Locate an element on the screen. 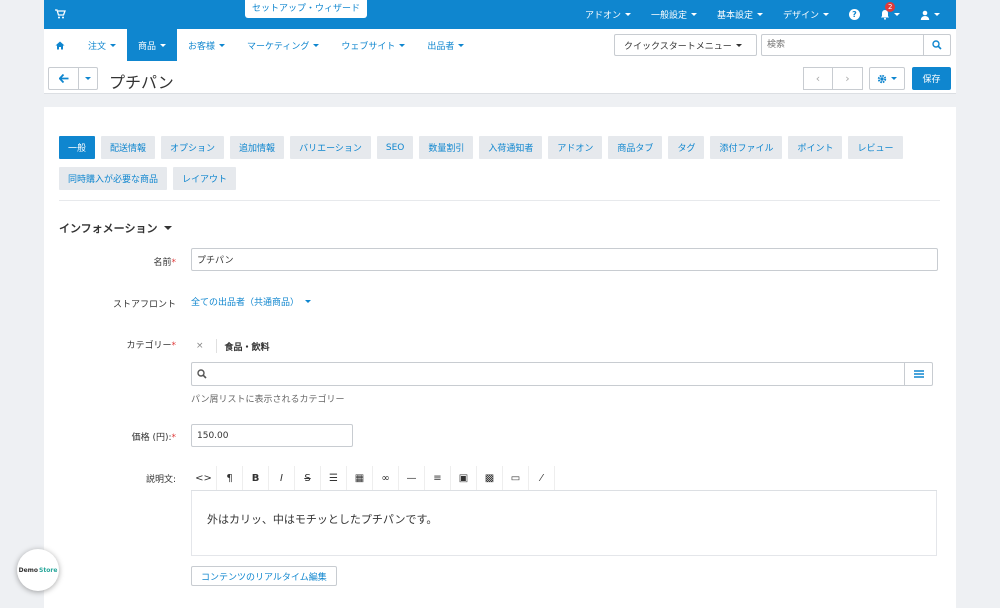 Image resolution: width=1000 pixels, height=608 pixels. mainnav-vendors-label: 出品者 is located at coordinates (441, 46).